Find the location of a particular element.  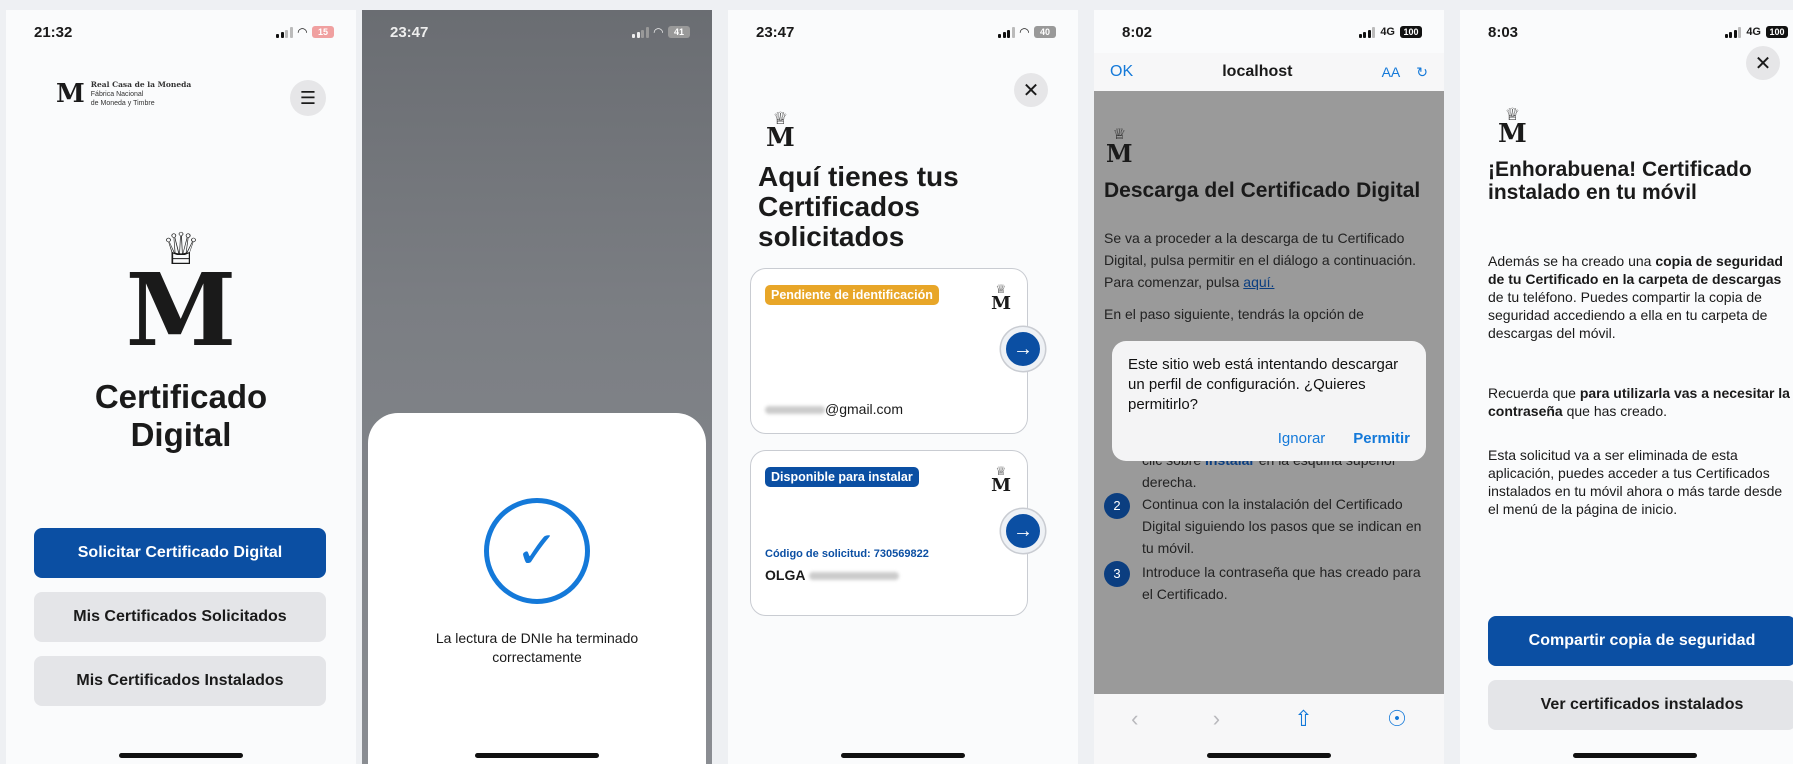

compass-icon: ☉ is located at coordinates (1397, 719).